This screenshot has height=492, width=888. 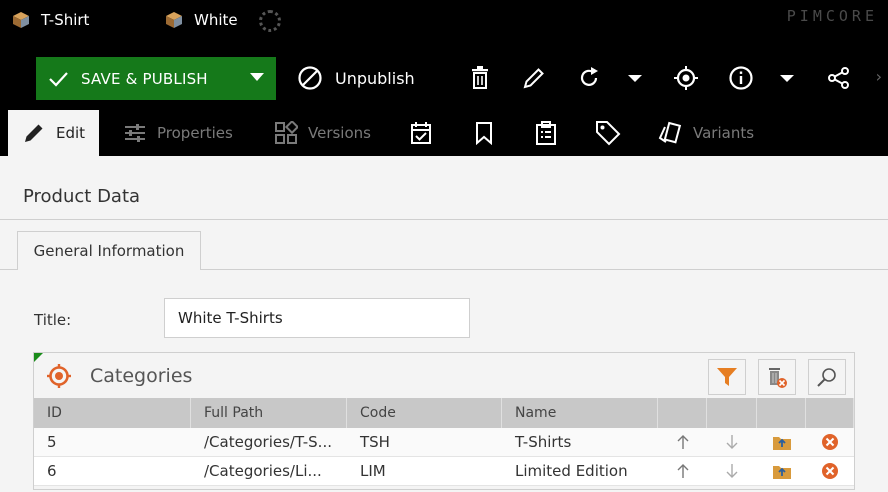 What do you see at coordinates (580, 413) in the screenshot?
I see `column-header-name: Name` at bounding box center [580, 413].